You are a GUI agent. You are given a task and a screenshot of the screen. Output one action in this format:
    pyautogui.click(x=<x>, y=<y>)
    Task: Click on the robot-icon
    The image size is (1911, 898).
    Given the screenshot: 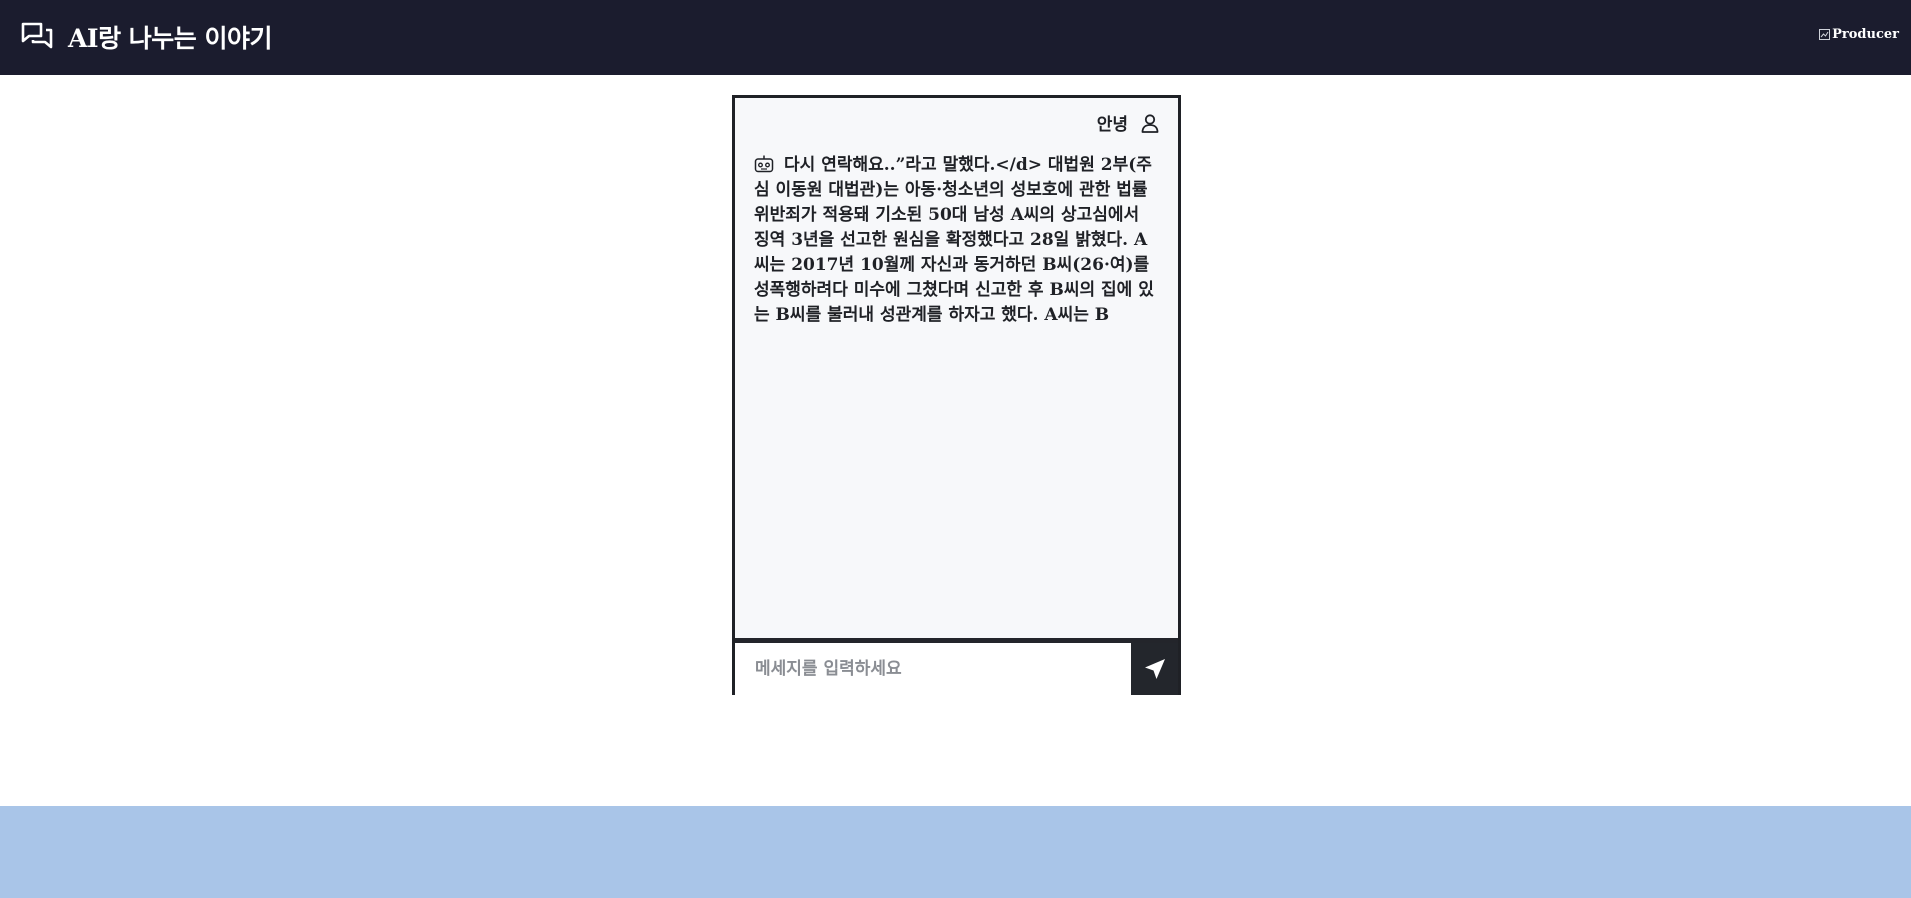 What is the action you would take?
    pyautogui.click(x=764, y=164)
    